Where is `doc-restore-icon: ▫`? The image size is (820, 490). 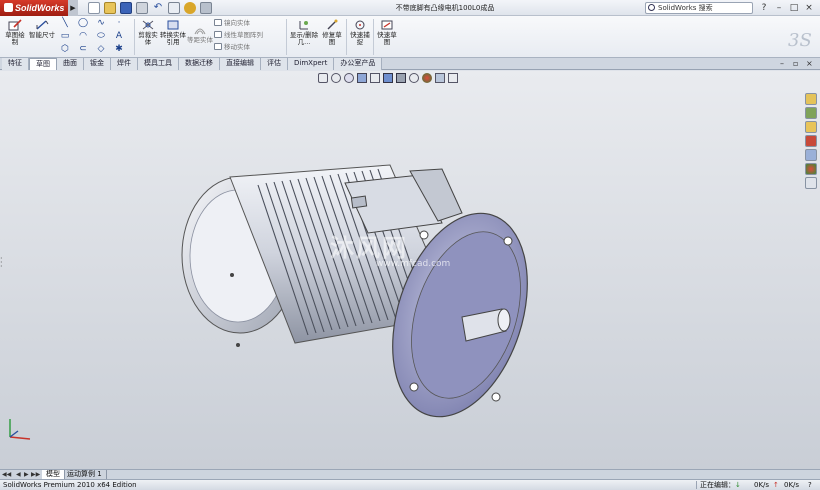 doc-restore-icon: ▫ is located at coordinates (795, 63).